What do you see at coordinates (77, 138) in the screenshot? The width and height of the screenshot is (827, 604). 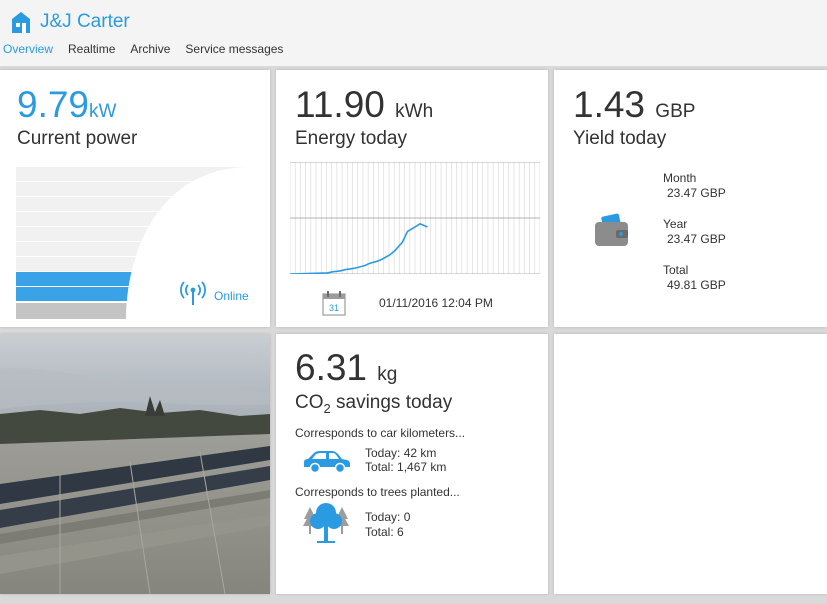 I see `current-power-label: Current power` at bounding box center [77, 138].